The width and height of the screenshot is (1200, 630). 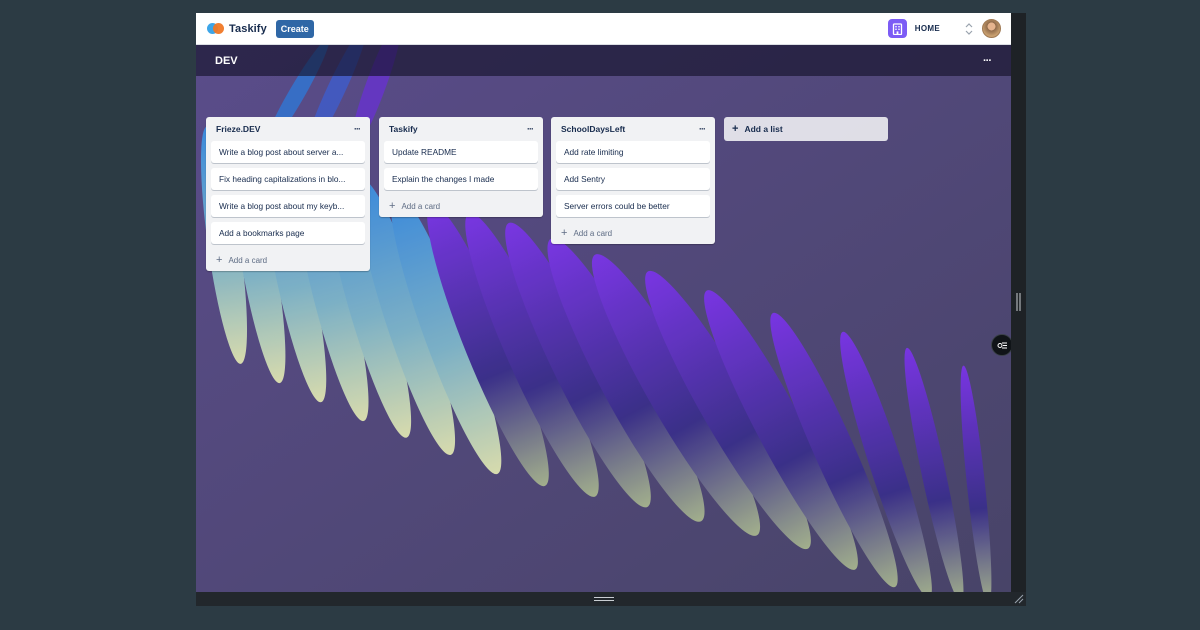 What do you see at coordinates (603, 60) in the screenshot?
I see `board-header: DEV ···` at bounding box center [603, 60].